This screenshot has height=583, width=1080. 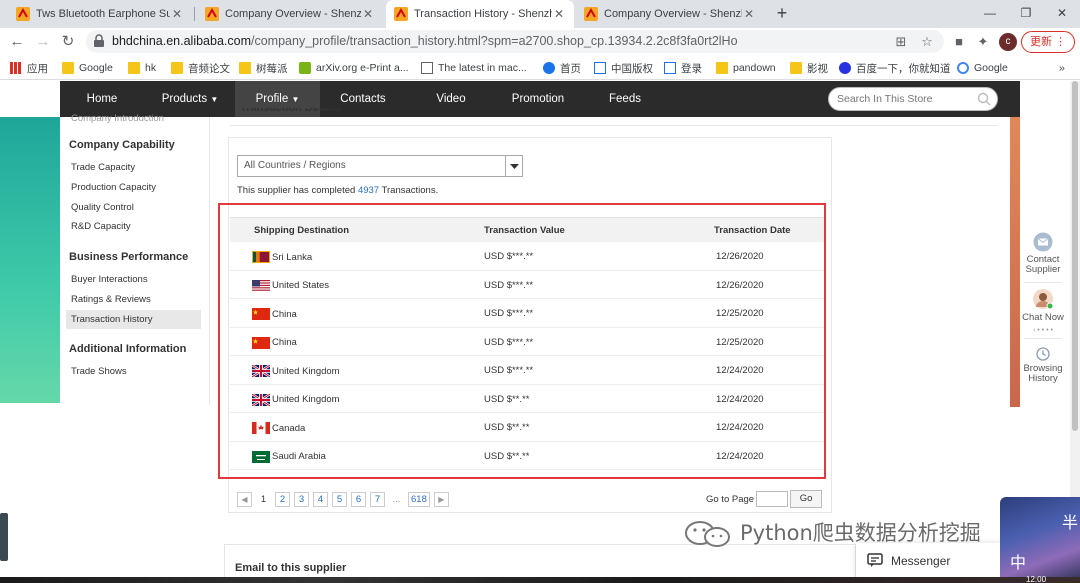 What do you see at coordinates (480, 14) in the screenshot?
I see `browser-tab-active: Transaction History - Shenzhe ✕` at bounding box center [480, 14].